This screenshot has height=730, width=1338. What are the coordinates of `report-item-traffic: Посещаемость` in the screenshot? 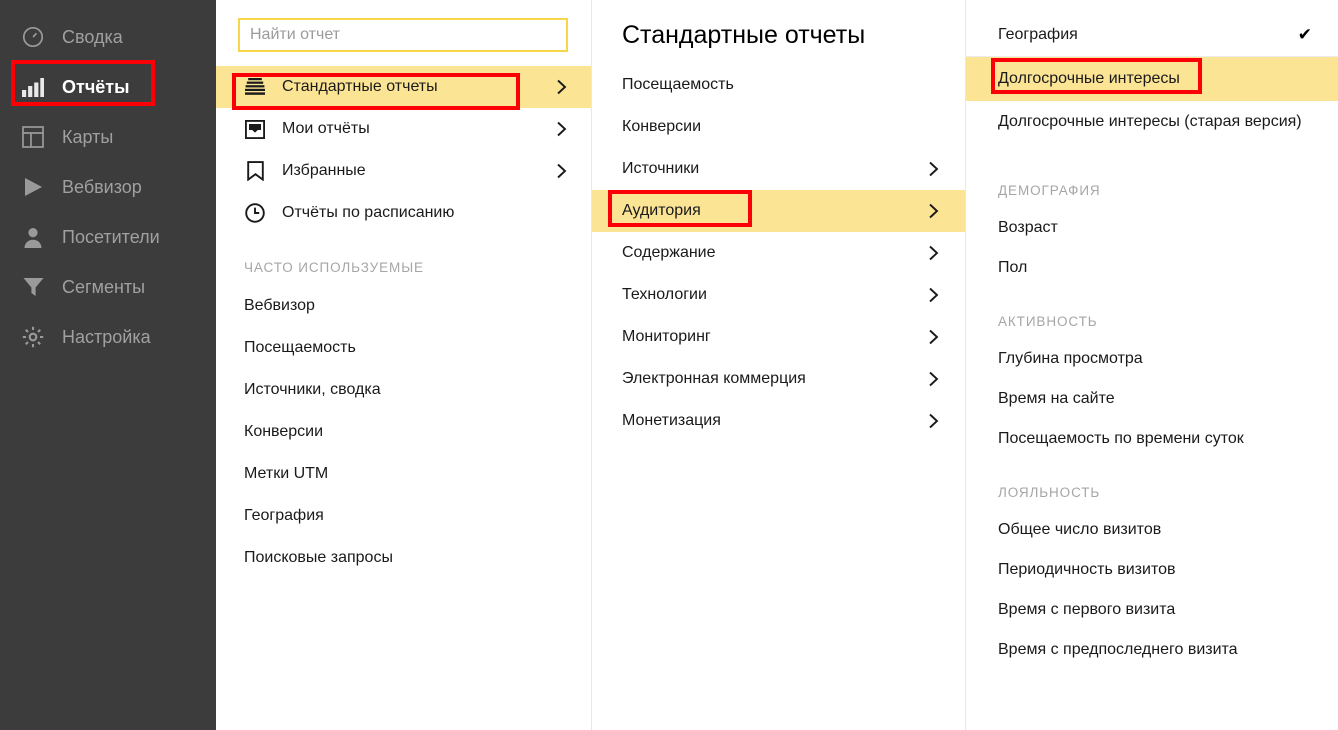 It's located at (778, 85).